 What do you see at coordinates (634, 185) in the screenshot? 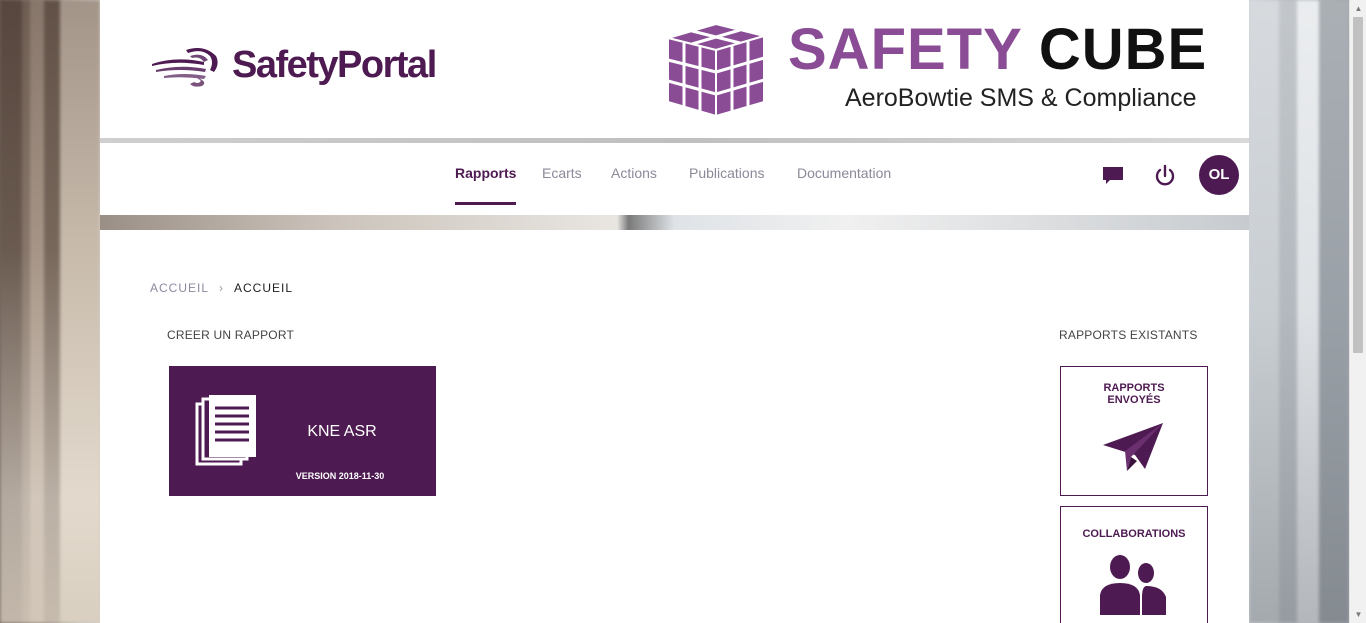
I see `nav-actions: Actions` at bounding box center [634, 185].